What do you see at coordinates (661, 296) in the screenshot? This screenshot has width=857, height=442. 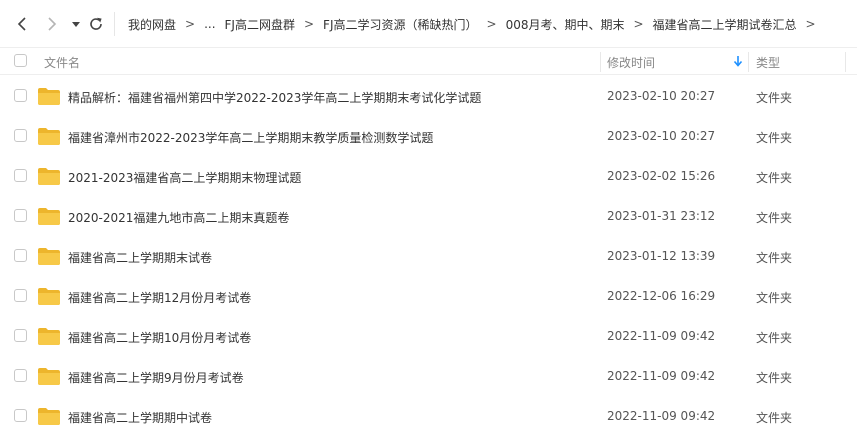 I see `file-modified-time: 2022-12-06 16:29` at bounding box center [661, 296].